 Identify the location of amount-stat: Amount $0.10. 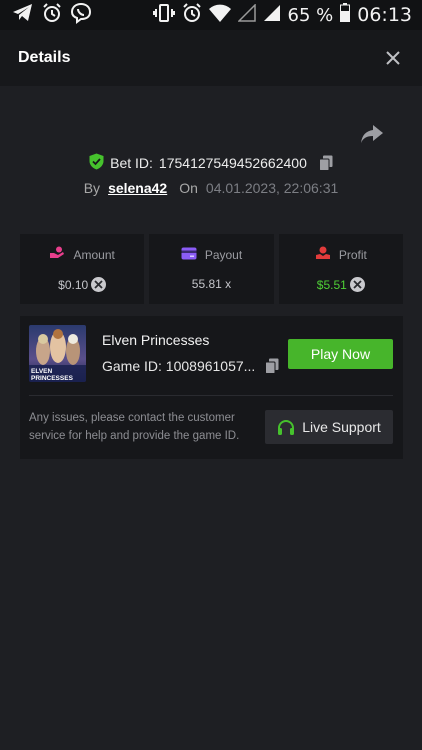
(82, 269).